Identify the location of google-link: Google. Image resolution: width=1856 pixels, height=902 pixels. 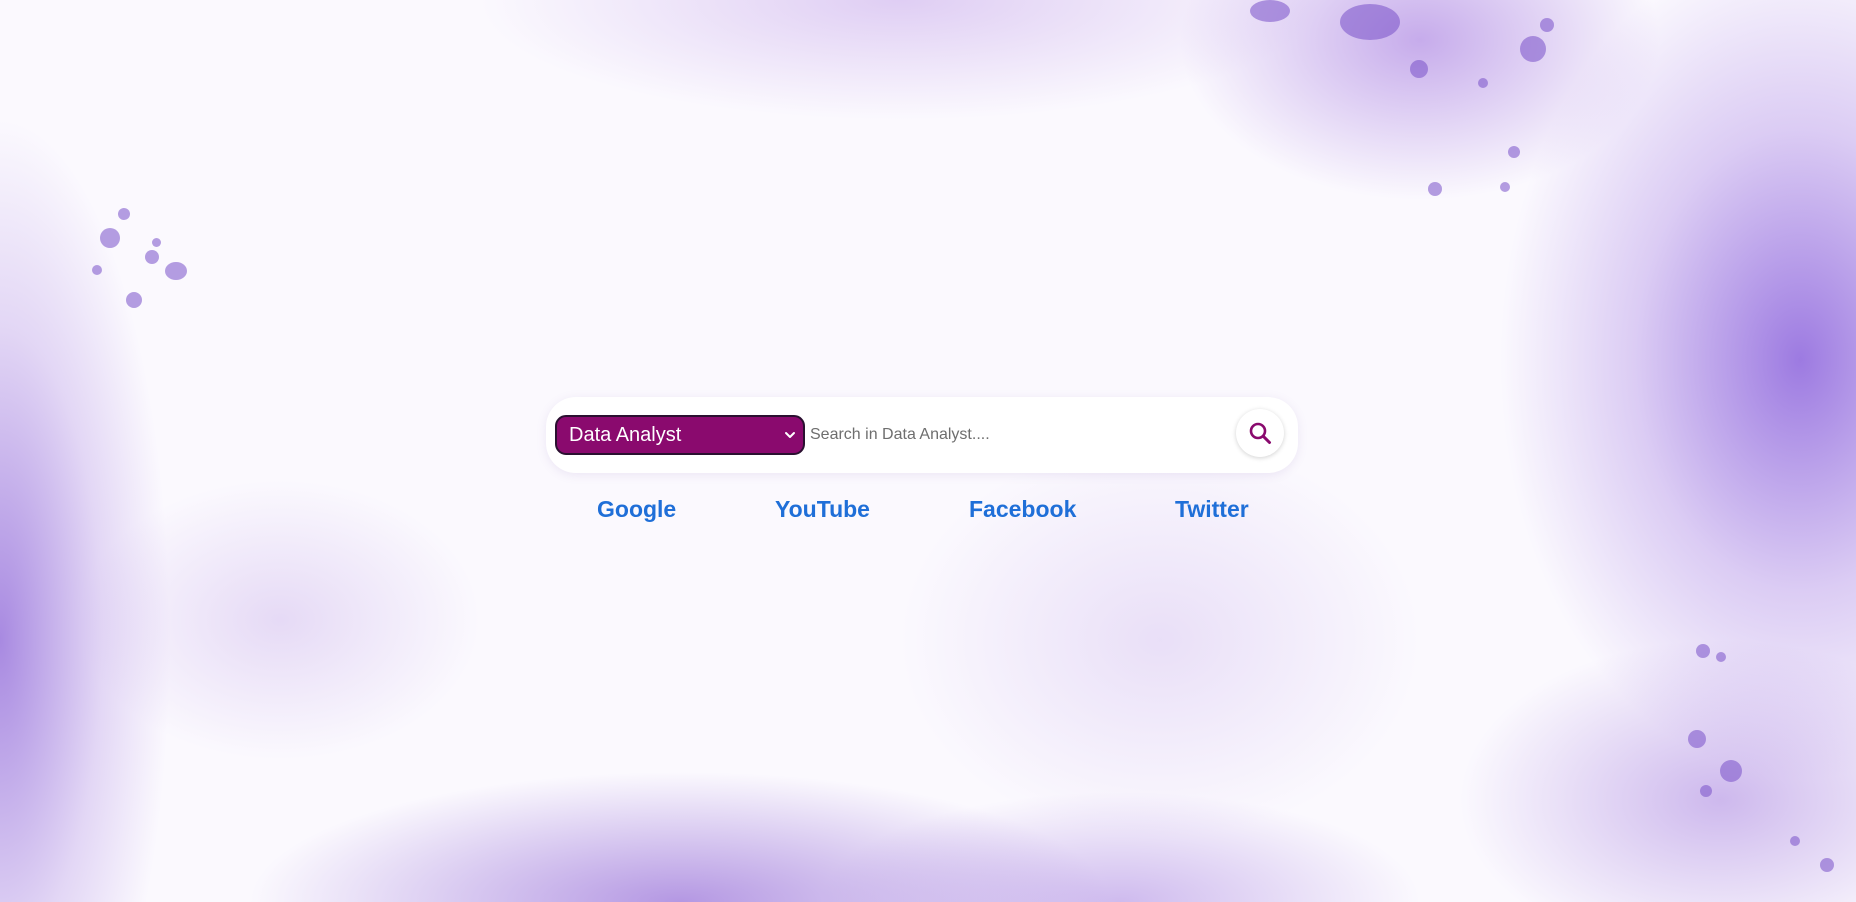
(636, 509).